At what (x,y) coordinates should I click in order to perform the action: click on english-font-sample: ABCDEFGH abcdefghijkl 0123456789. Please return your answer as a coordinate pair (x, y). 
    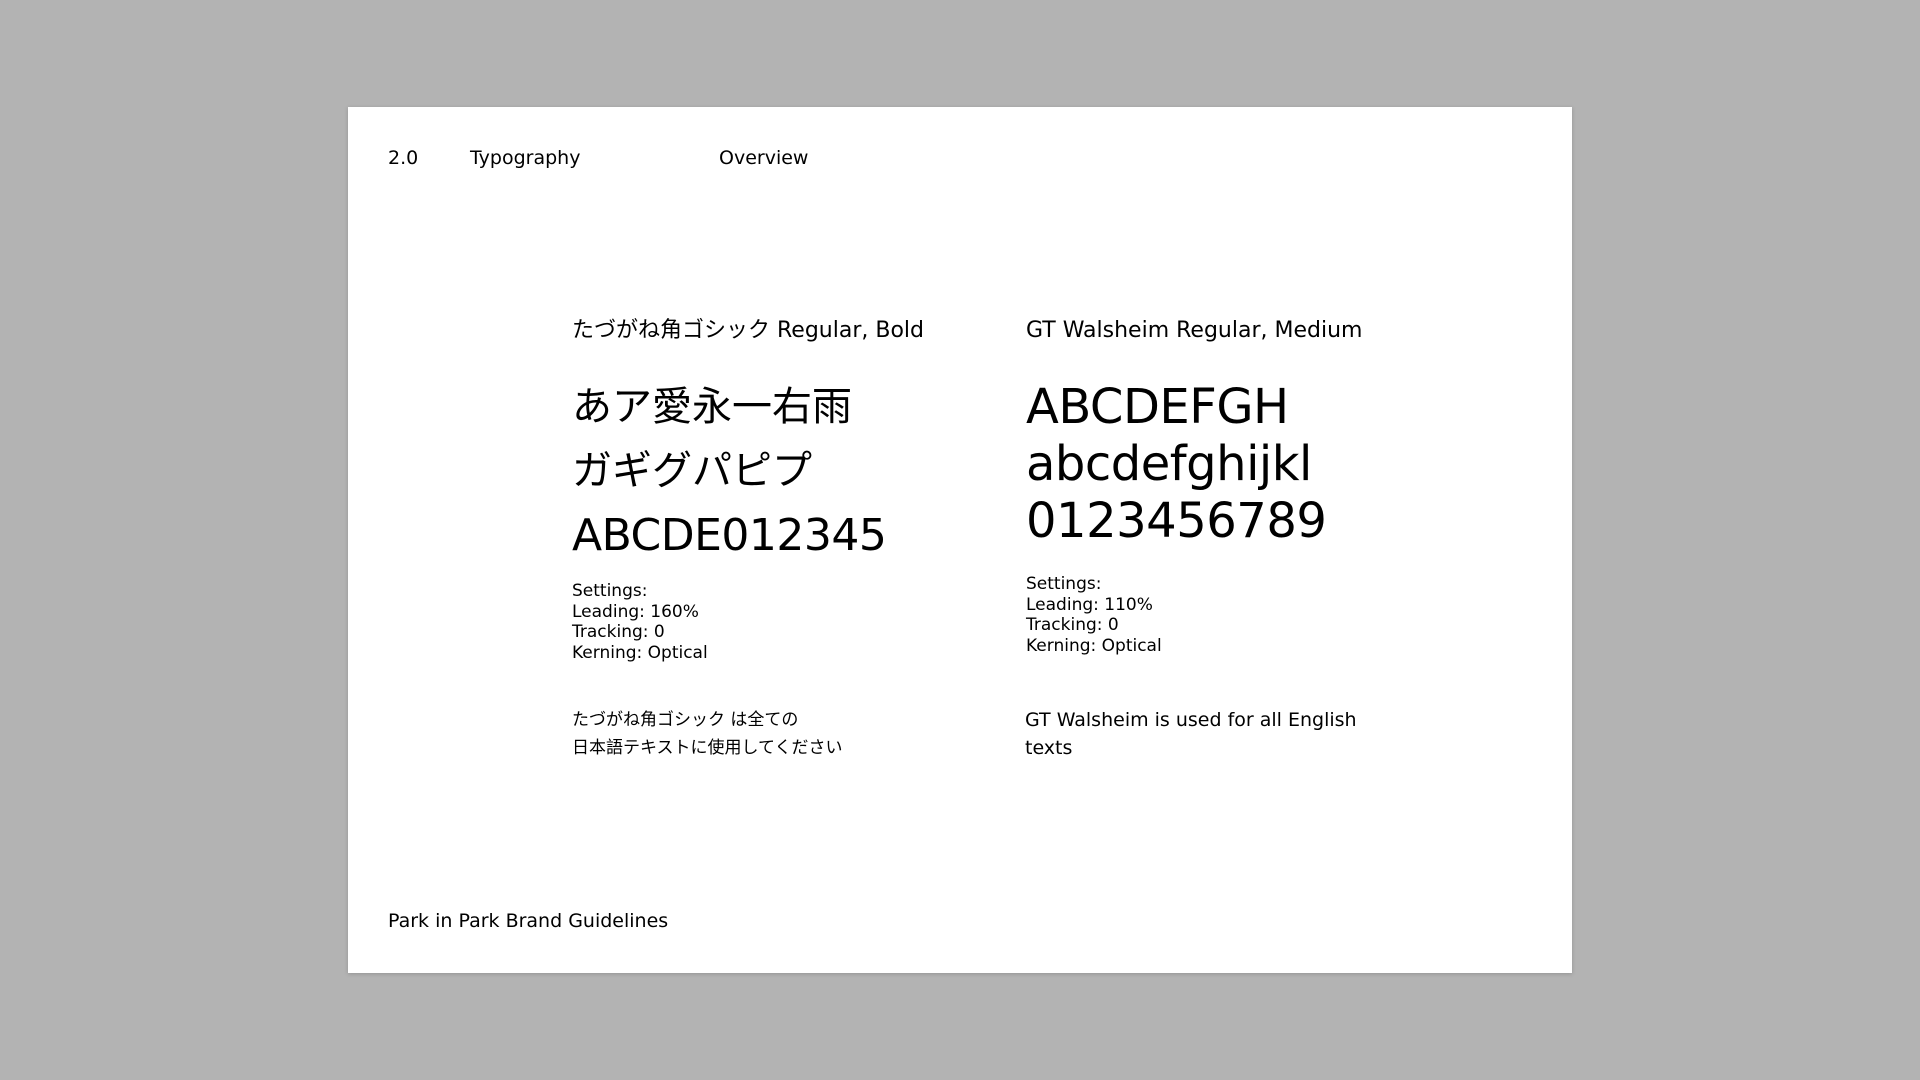
    Looking at the image, I should click on (1246, 464).